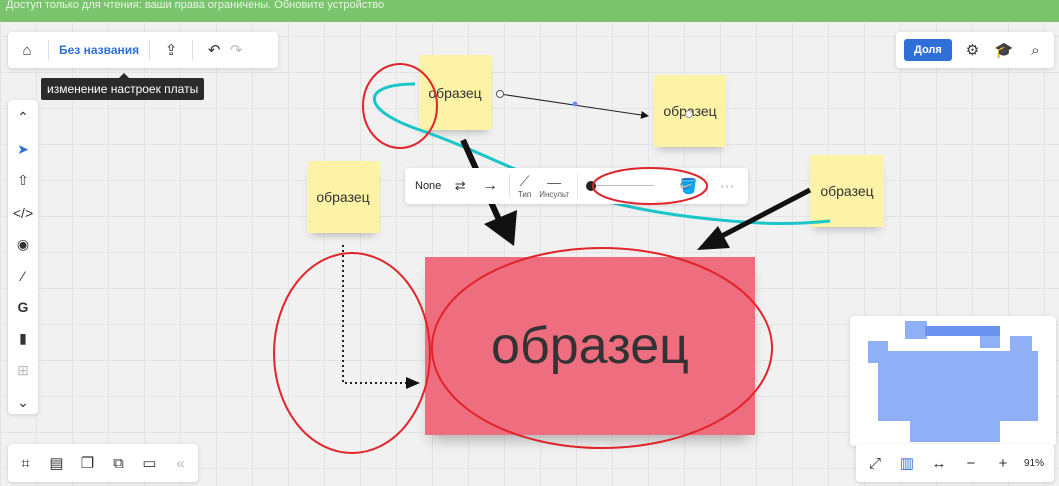 The image size is (1059, 486). Describe the element at coordinates (907, 463) in the screenshot. I see `map-icon: ▥` at that location.